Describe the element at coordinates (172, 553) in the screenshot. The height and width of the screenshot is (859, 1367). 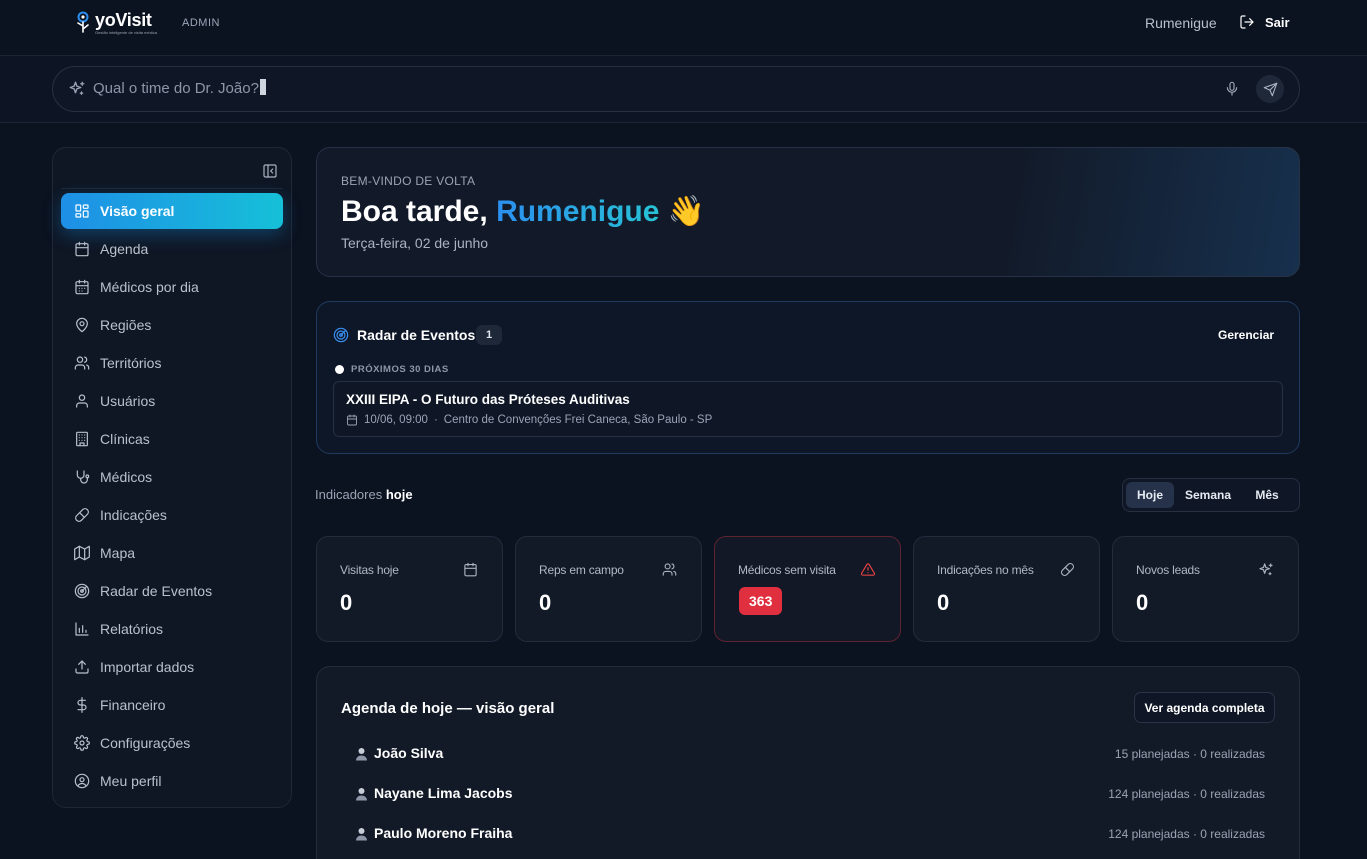
I see `sidebar-item-mapa: Mapa` at that location.